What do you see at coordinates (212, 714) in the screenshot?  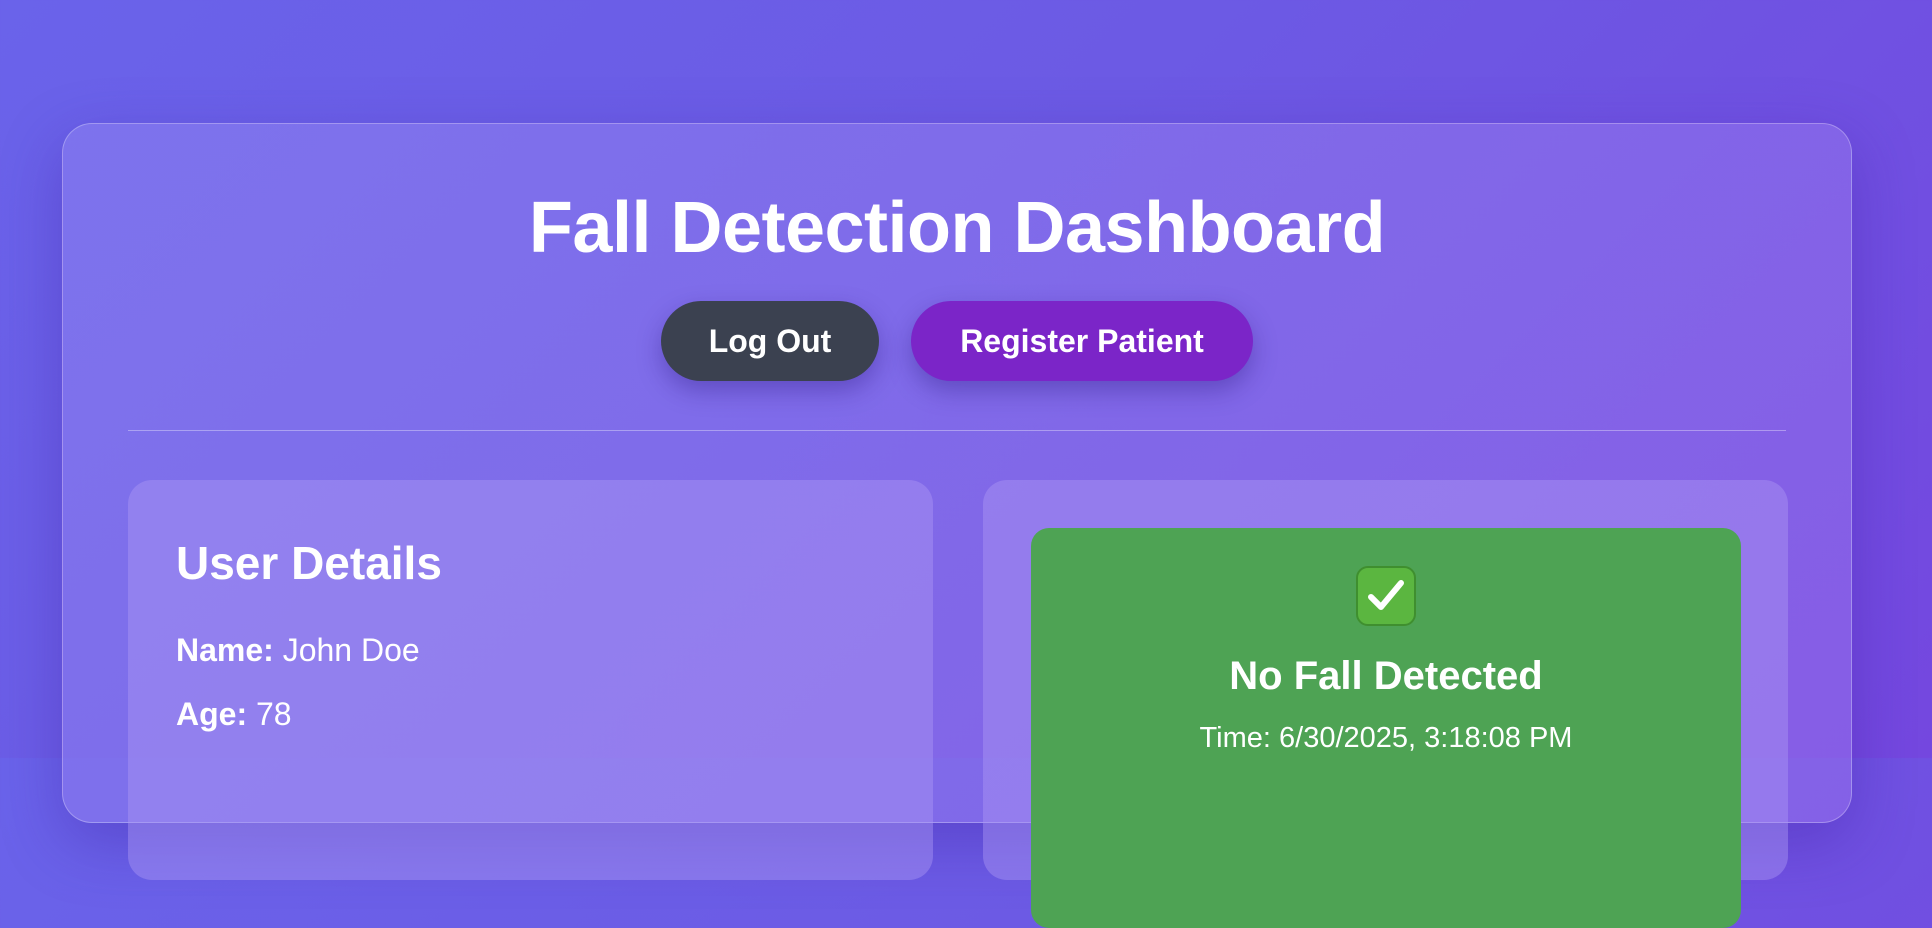 I see `user-age-label: Age:` at bounding box center [212, 714].